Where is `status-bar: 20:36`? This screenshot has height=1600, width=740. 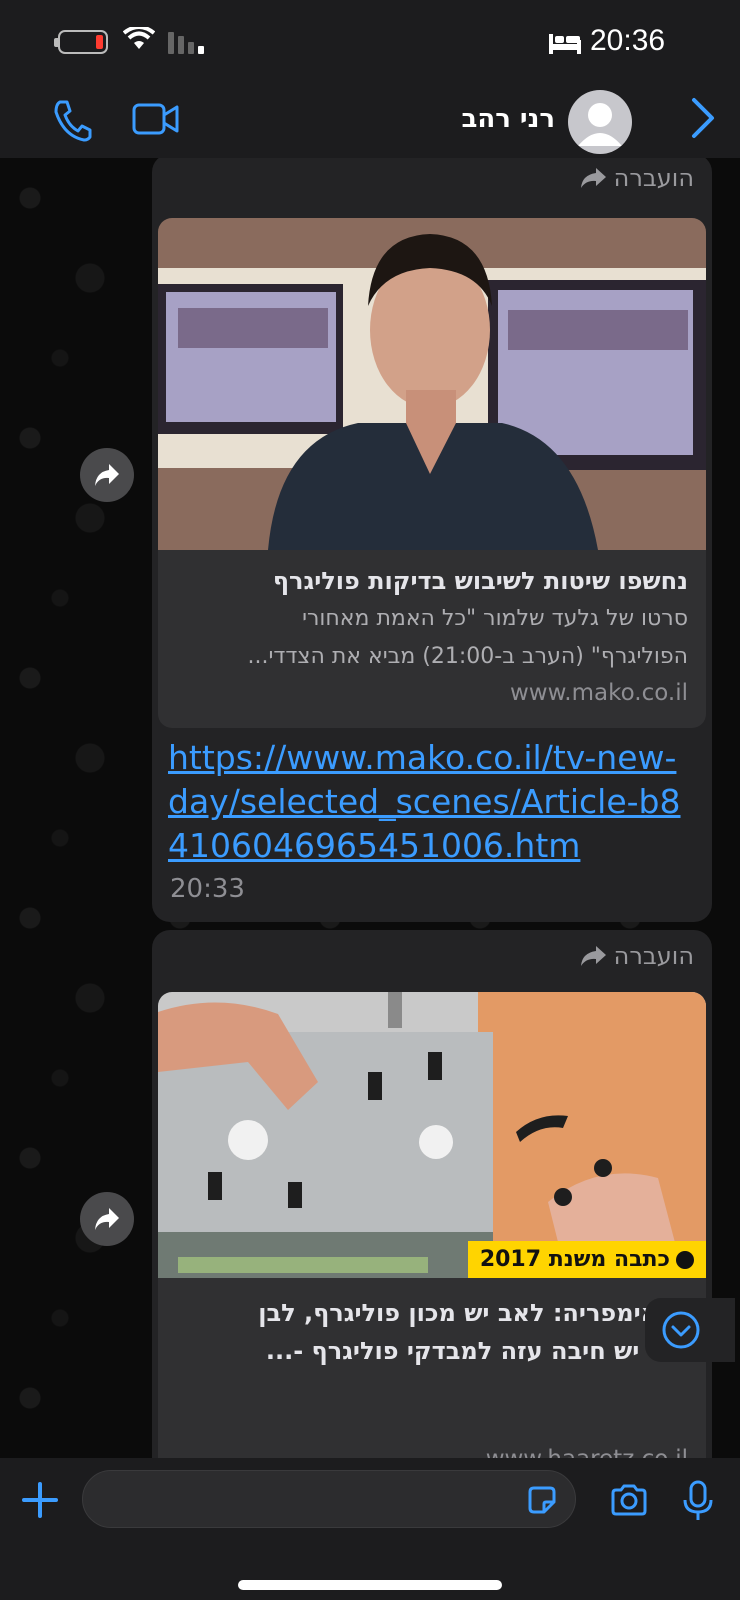 status-bar: 20:36 is located at coordinates (370, 45).